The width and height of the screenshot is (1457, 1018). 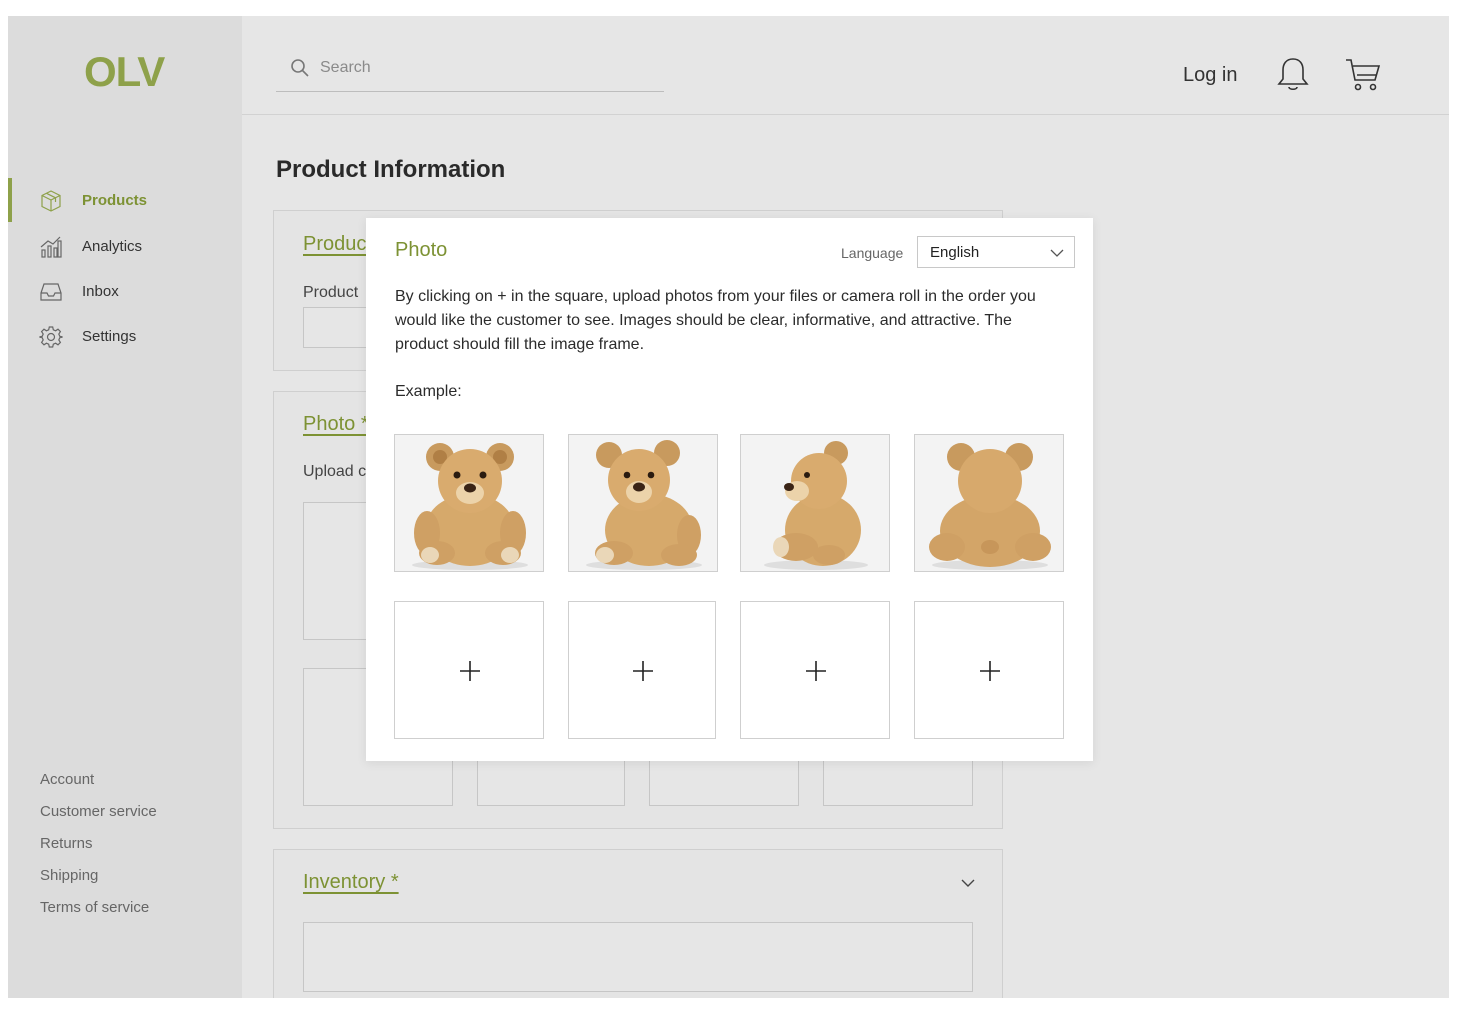 What do you see at coordinates (98, 818) in the screenshot?
I see `footer-link-customer-service: Customer service` at bounding box center [98, 818].